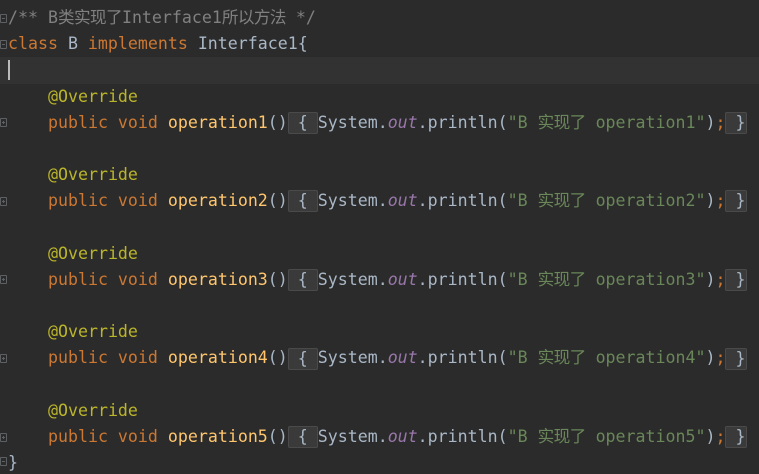 The image size is (759, 474). I want to click on code-line-class-closing-brace: }, so click(379, 462).